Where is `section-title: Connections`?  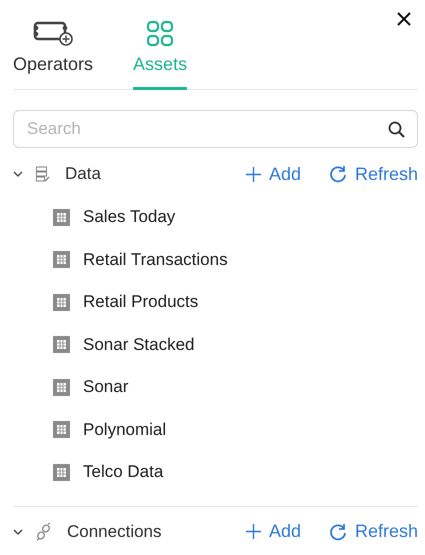 section-title: Connections is located at coordinates (115, 532).